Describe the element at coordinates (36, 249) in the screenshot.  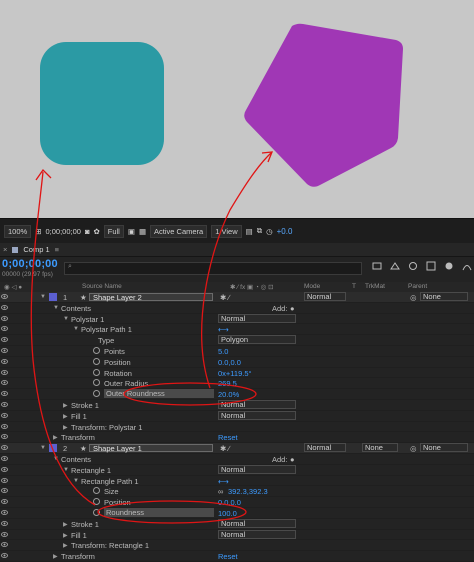
I see `tab-comp-1: Comp 1` at that location.